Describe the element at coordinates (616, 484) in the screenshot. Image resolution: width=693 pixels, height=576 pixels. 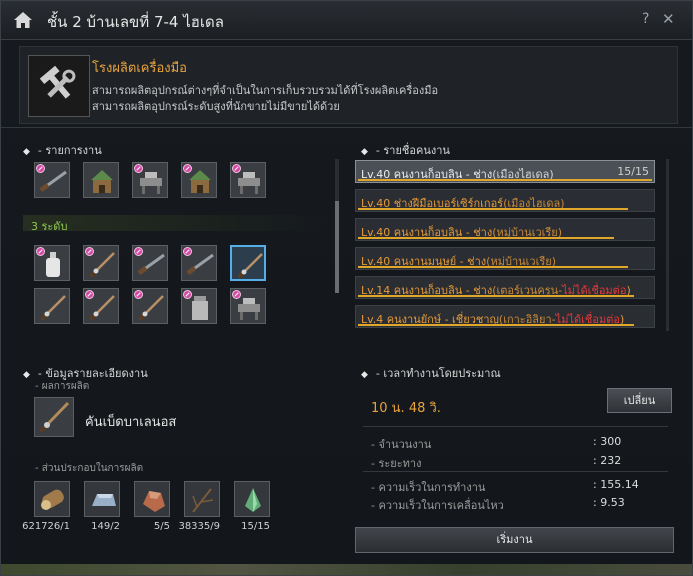
I see `stat-work-speed-value: : 155.14` at that location.